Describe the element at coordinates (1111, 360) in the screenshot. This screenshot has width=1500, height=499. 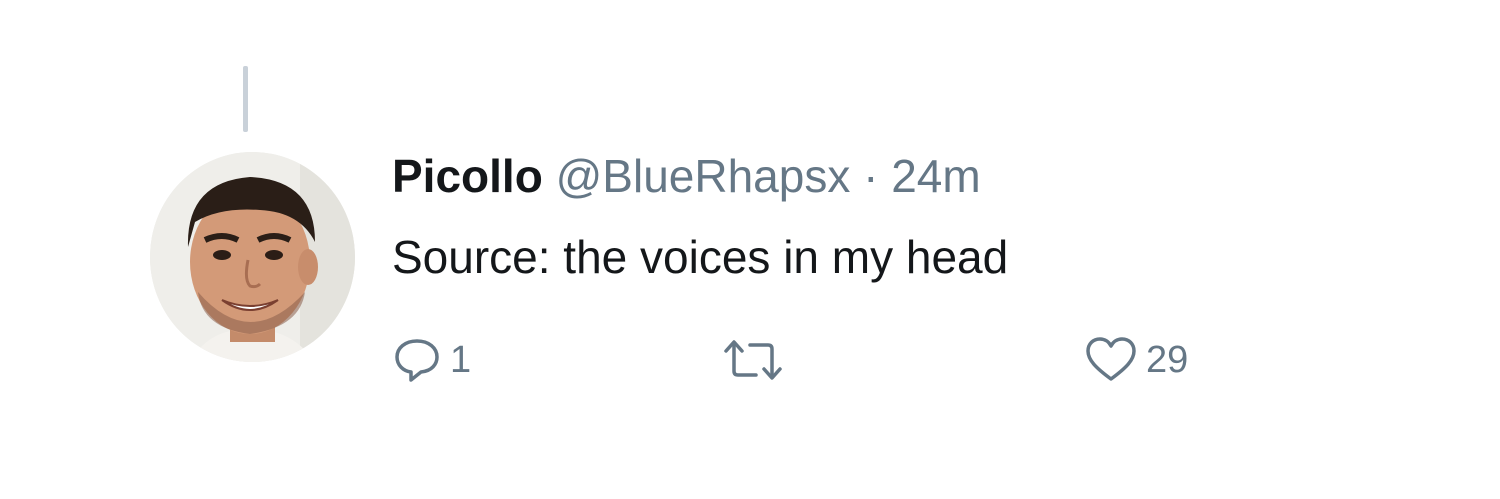
I see `heart-icon` at that location.